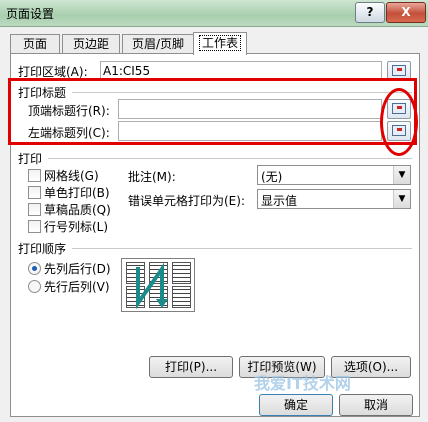  What do you see at coordinates (250, 131) in the screenshot?
I see `title-cols-input` at bounding box center [250, 131].